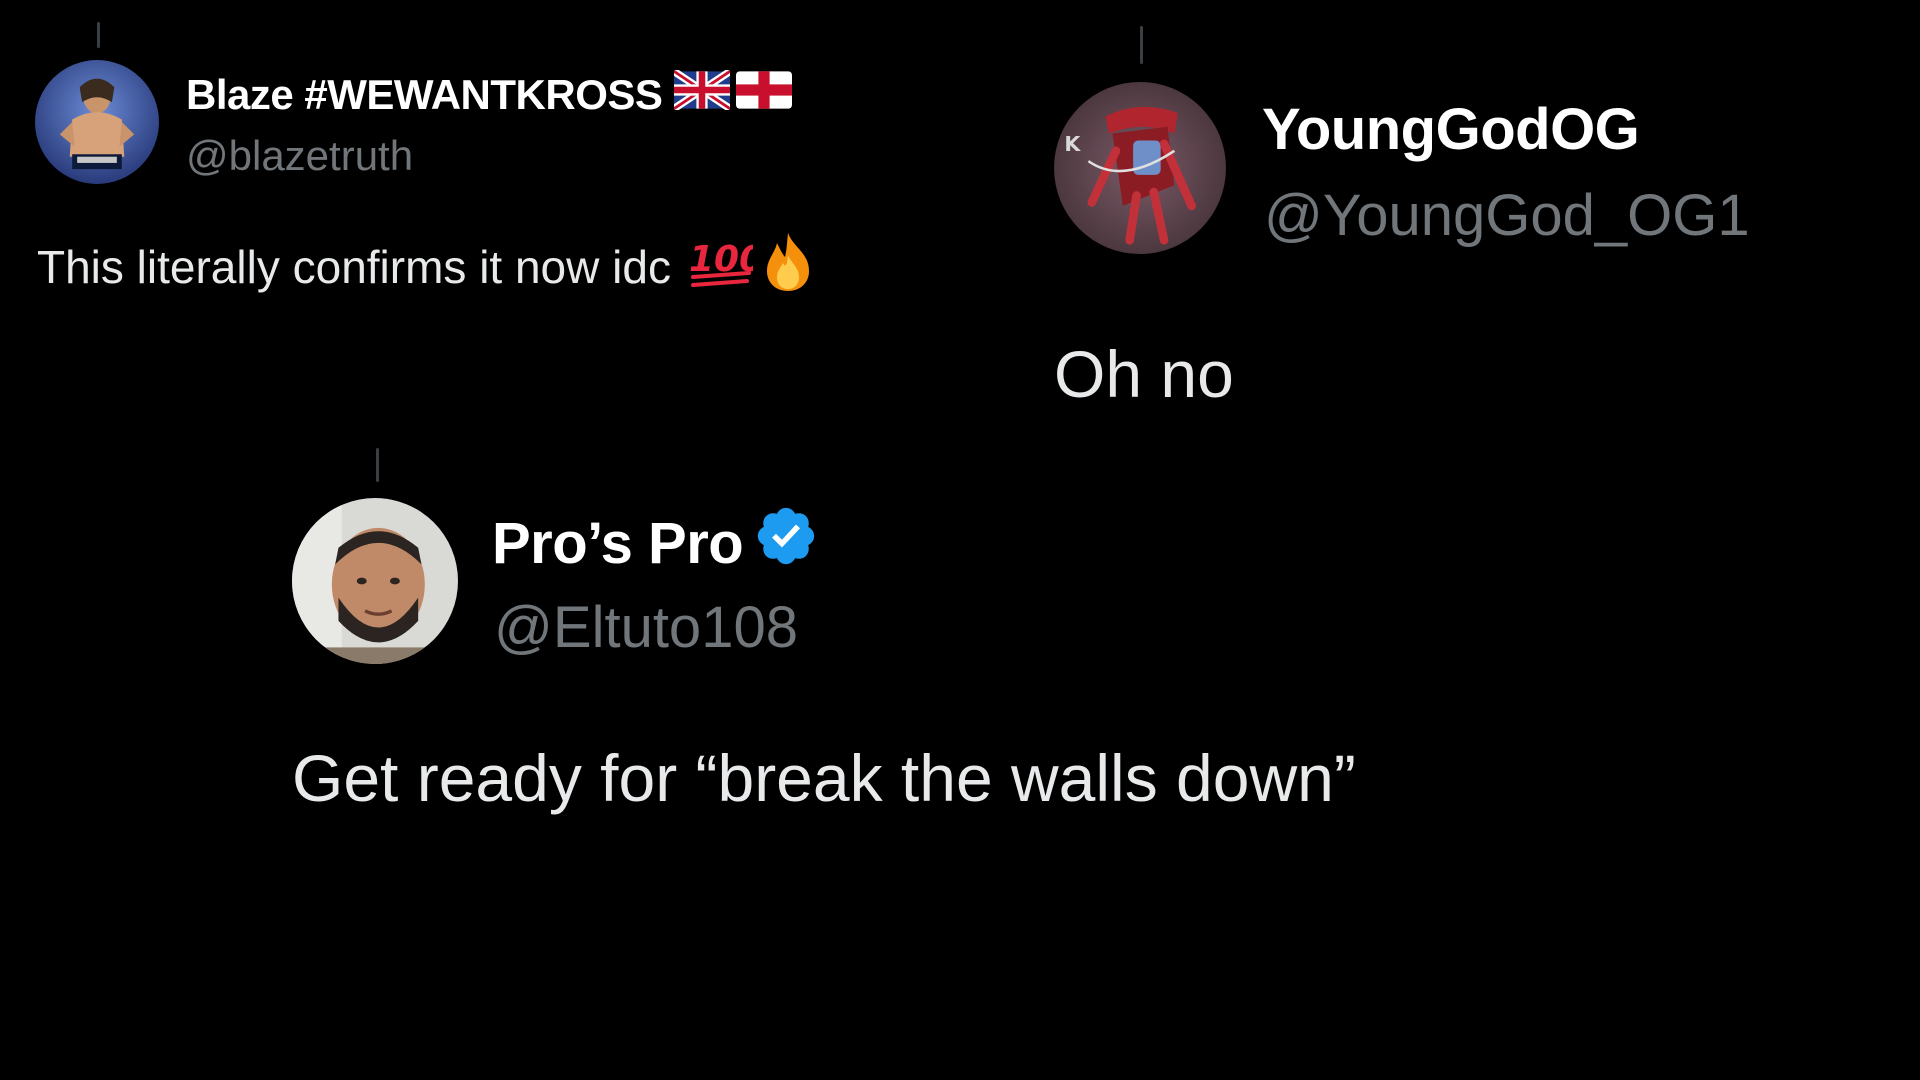 Image resolution: width=1920 pixels, height=1080 pixels. What do you see at coordinates (424, 94) in the screenshot?
I see `display-name-text: Blaze #WEWANTKROSS` at bounding box center [424, 94].